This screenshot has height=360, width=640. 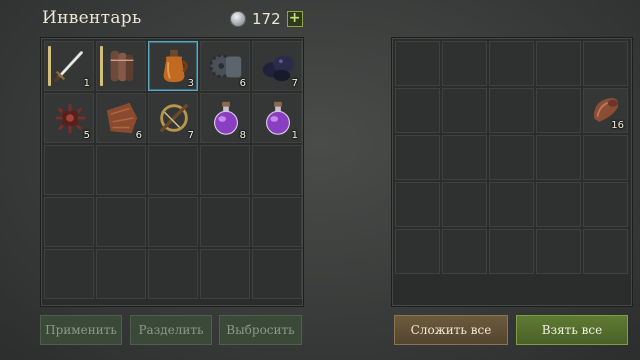 I want to click on drop-button: Выбросить, so click(x=260, y=330).